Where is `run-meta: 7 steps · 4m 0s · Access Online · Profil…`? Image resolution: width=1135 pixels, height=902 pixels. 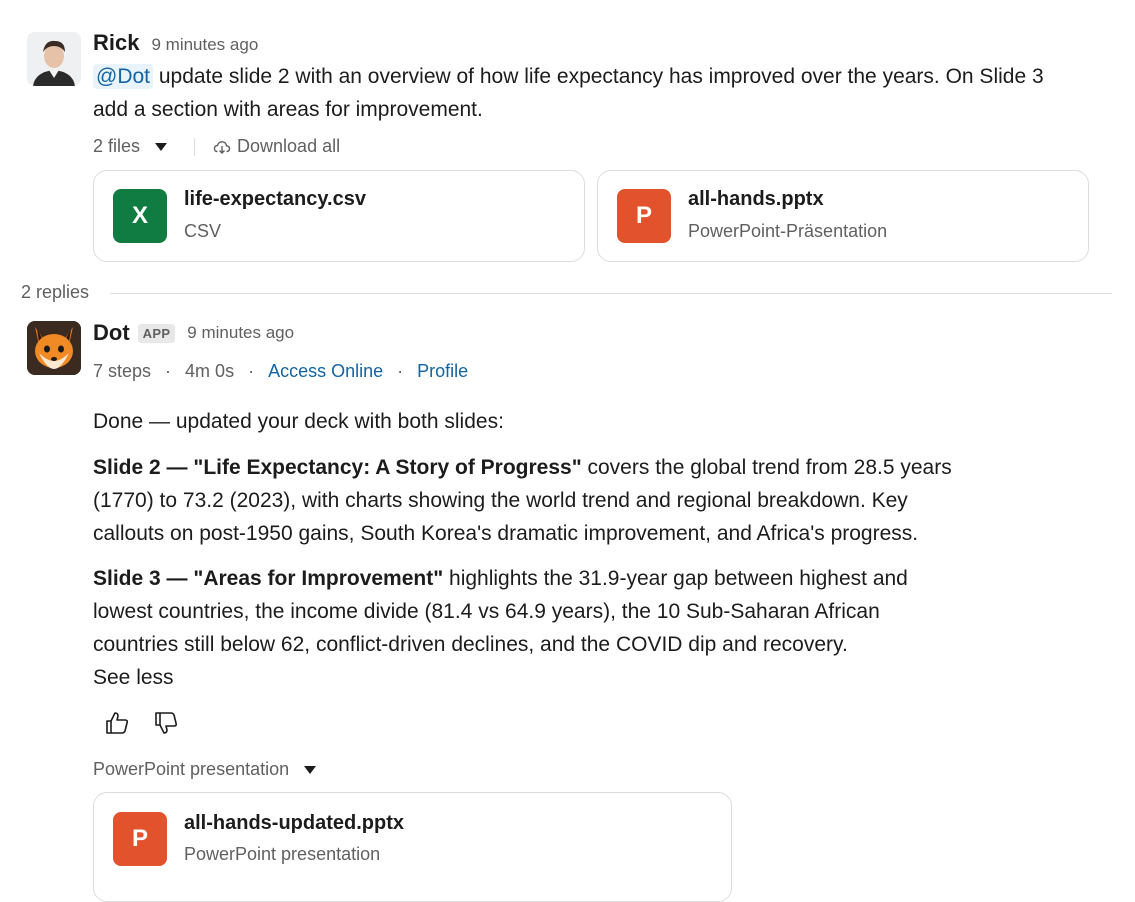 run-meta: 7 steps · 4m 0s · Access Online · Profil… is located at coordinates (280, 371).